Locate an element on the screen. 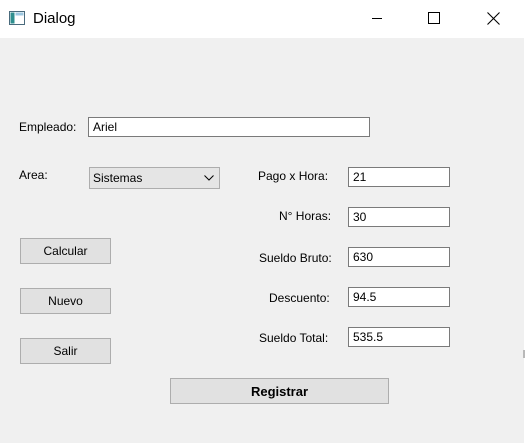  minimize-icon is located at coordinates (377, 18).